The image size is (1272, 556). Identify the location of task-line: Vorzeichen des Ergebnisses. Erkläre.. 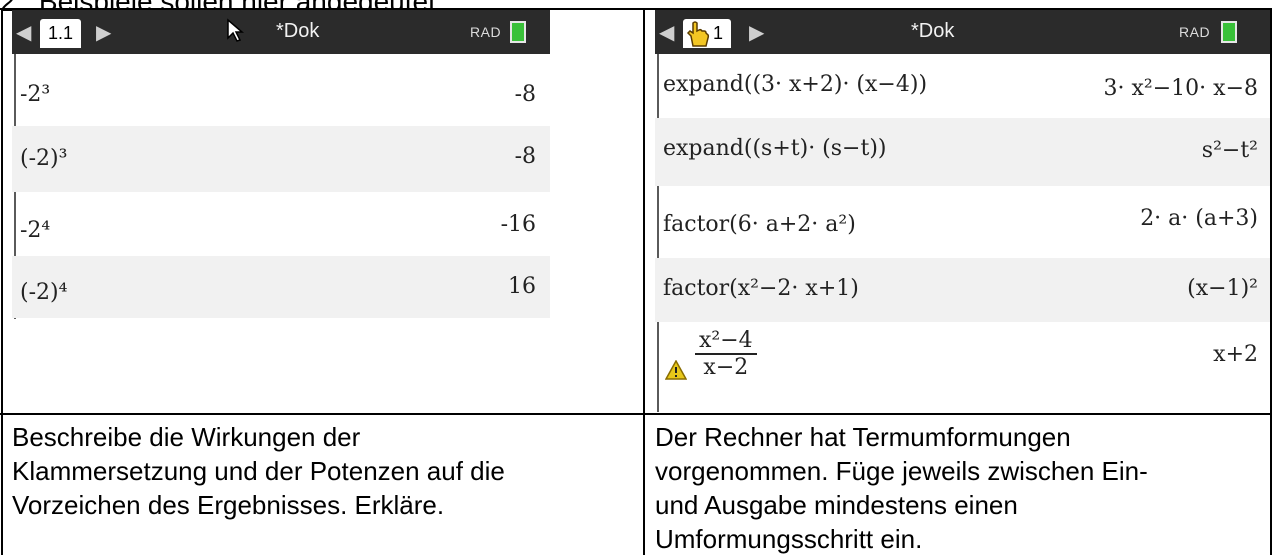
(228, 505).